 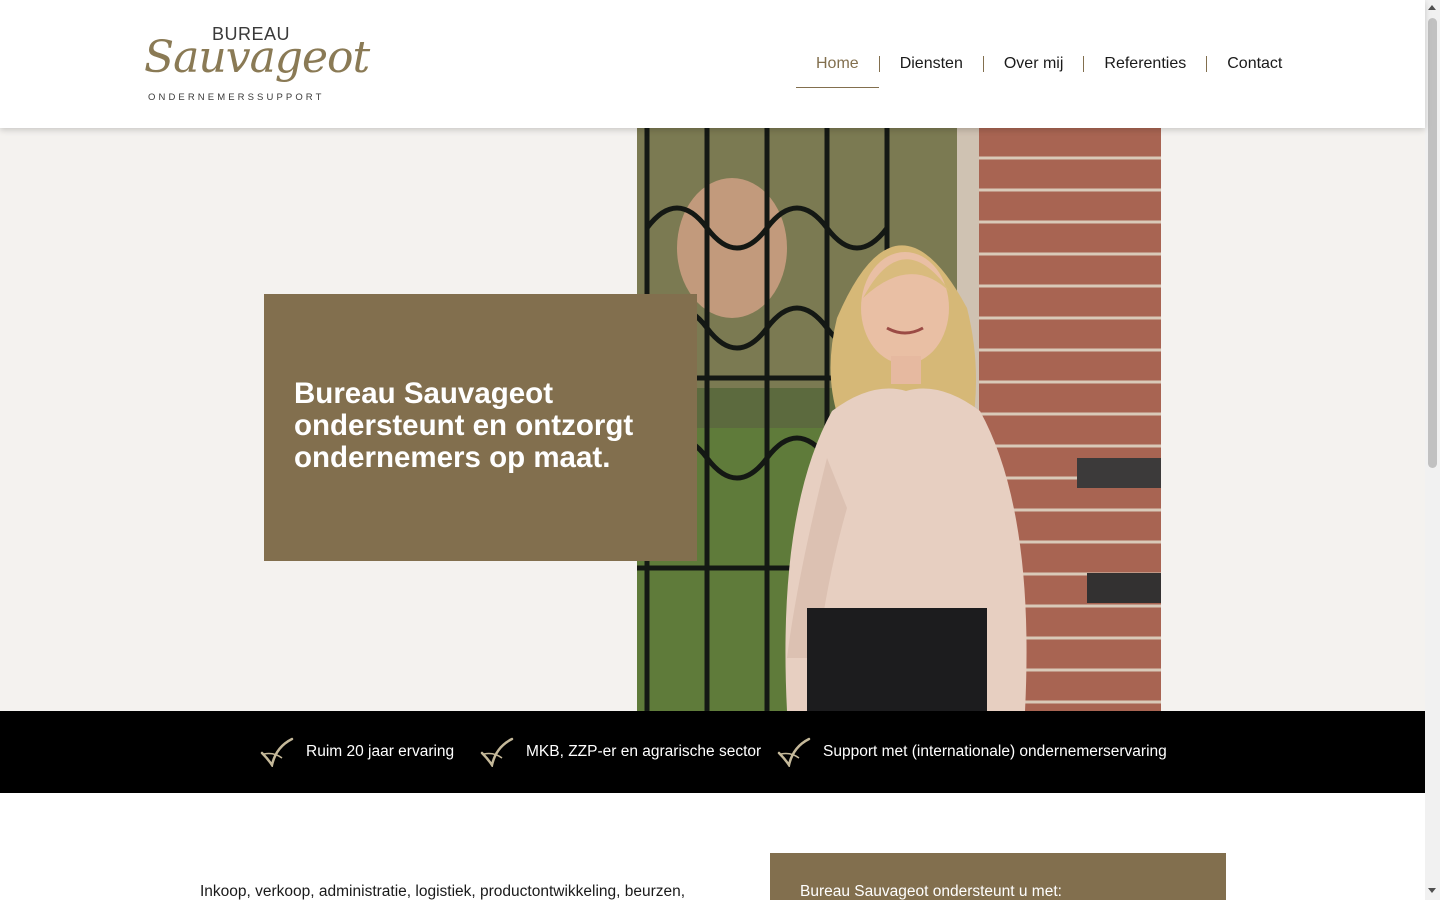 I want to click on nav-item-diensten: Diensten, so click(x=931, y=64).